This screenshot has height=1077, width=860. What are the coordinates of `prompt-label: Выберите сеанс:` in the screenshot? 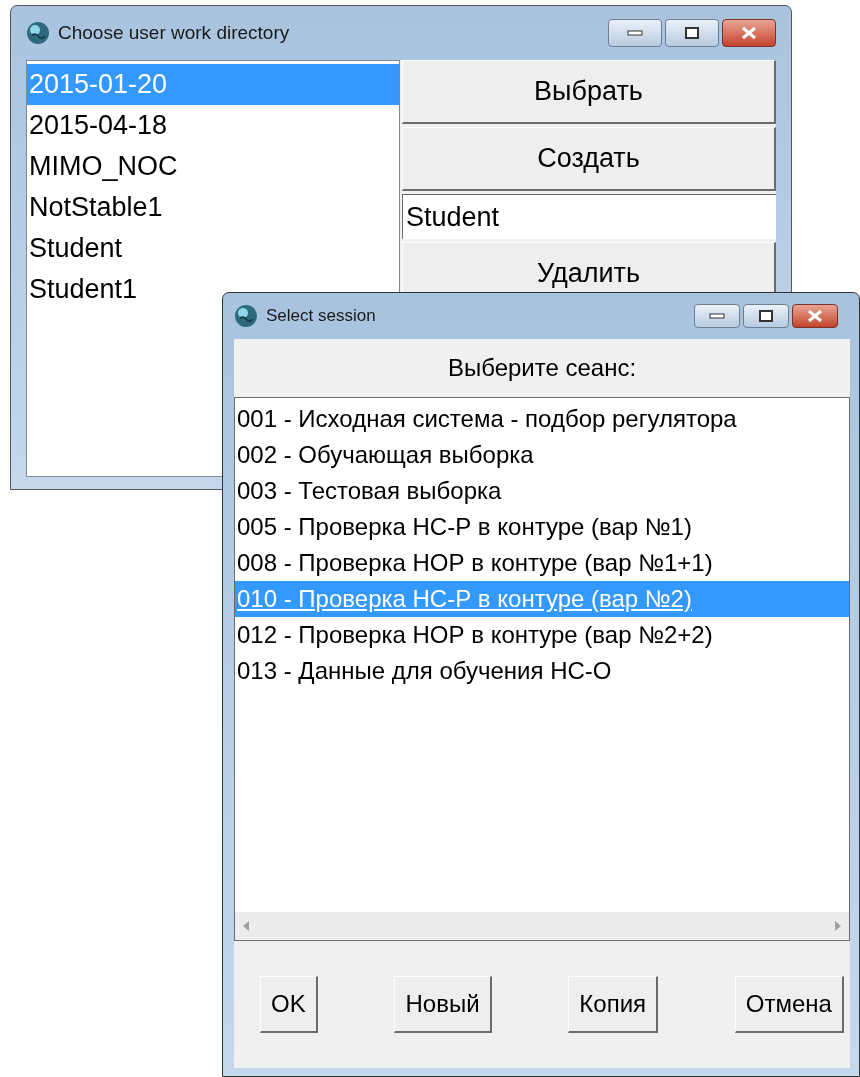 It's located at (542, 368).